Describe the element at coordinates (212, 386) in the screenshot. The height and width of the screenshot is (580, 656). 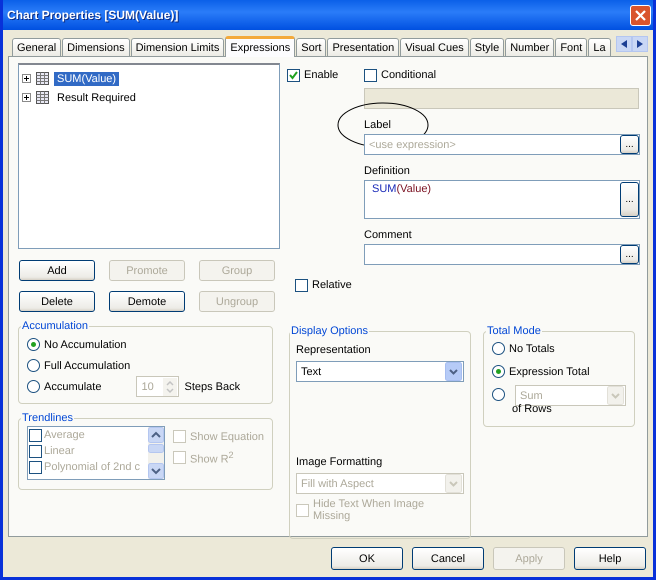
I see `steps-back-label: Steps Back` at that location.